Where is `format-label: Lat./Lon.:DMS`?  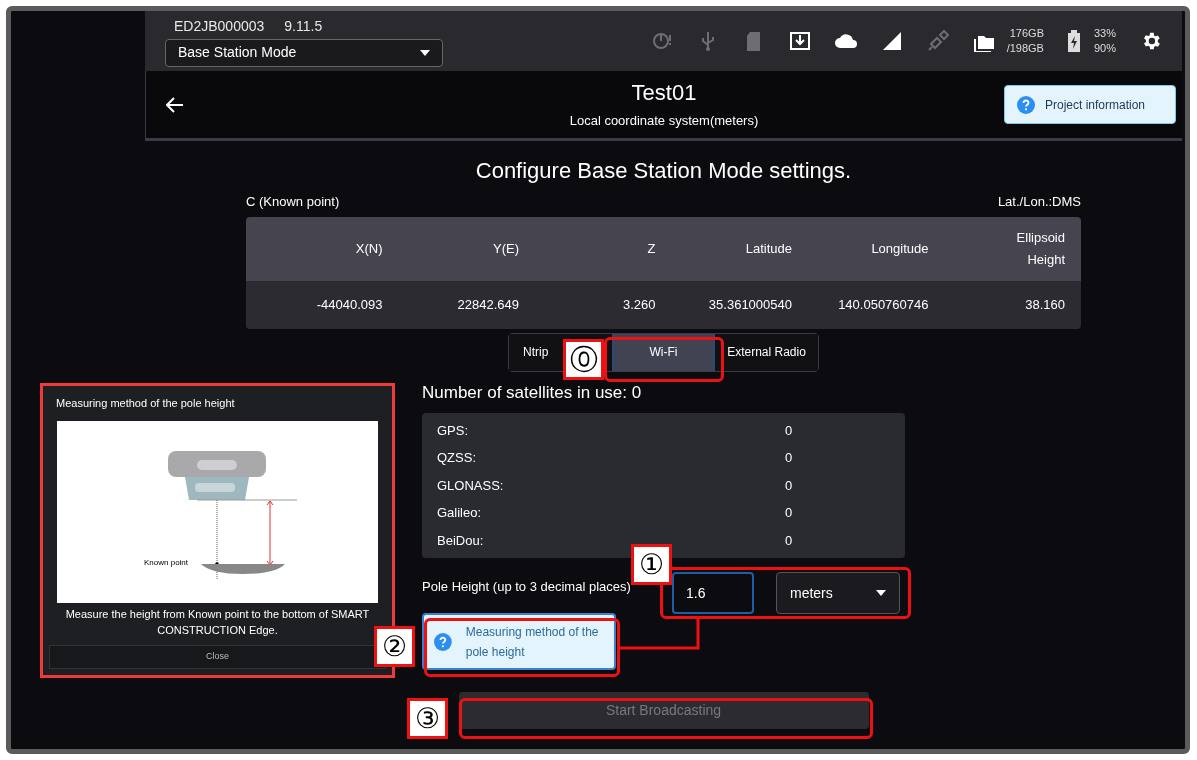 format-label: Lat./Lon.:DMS is located at coordinates (1039, 202).